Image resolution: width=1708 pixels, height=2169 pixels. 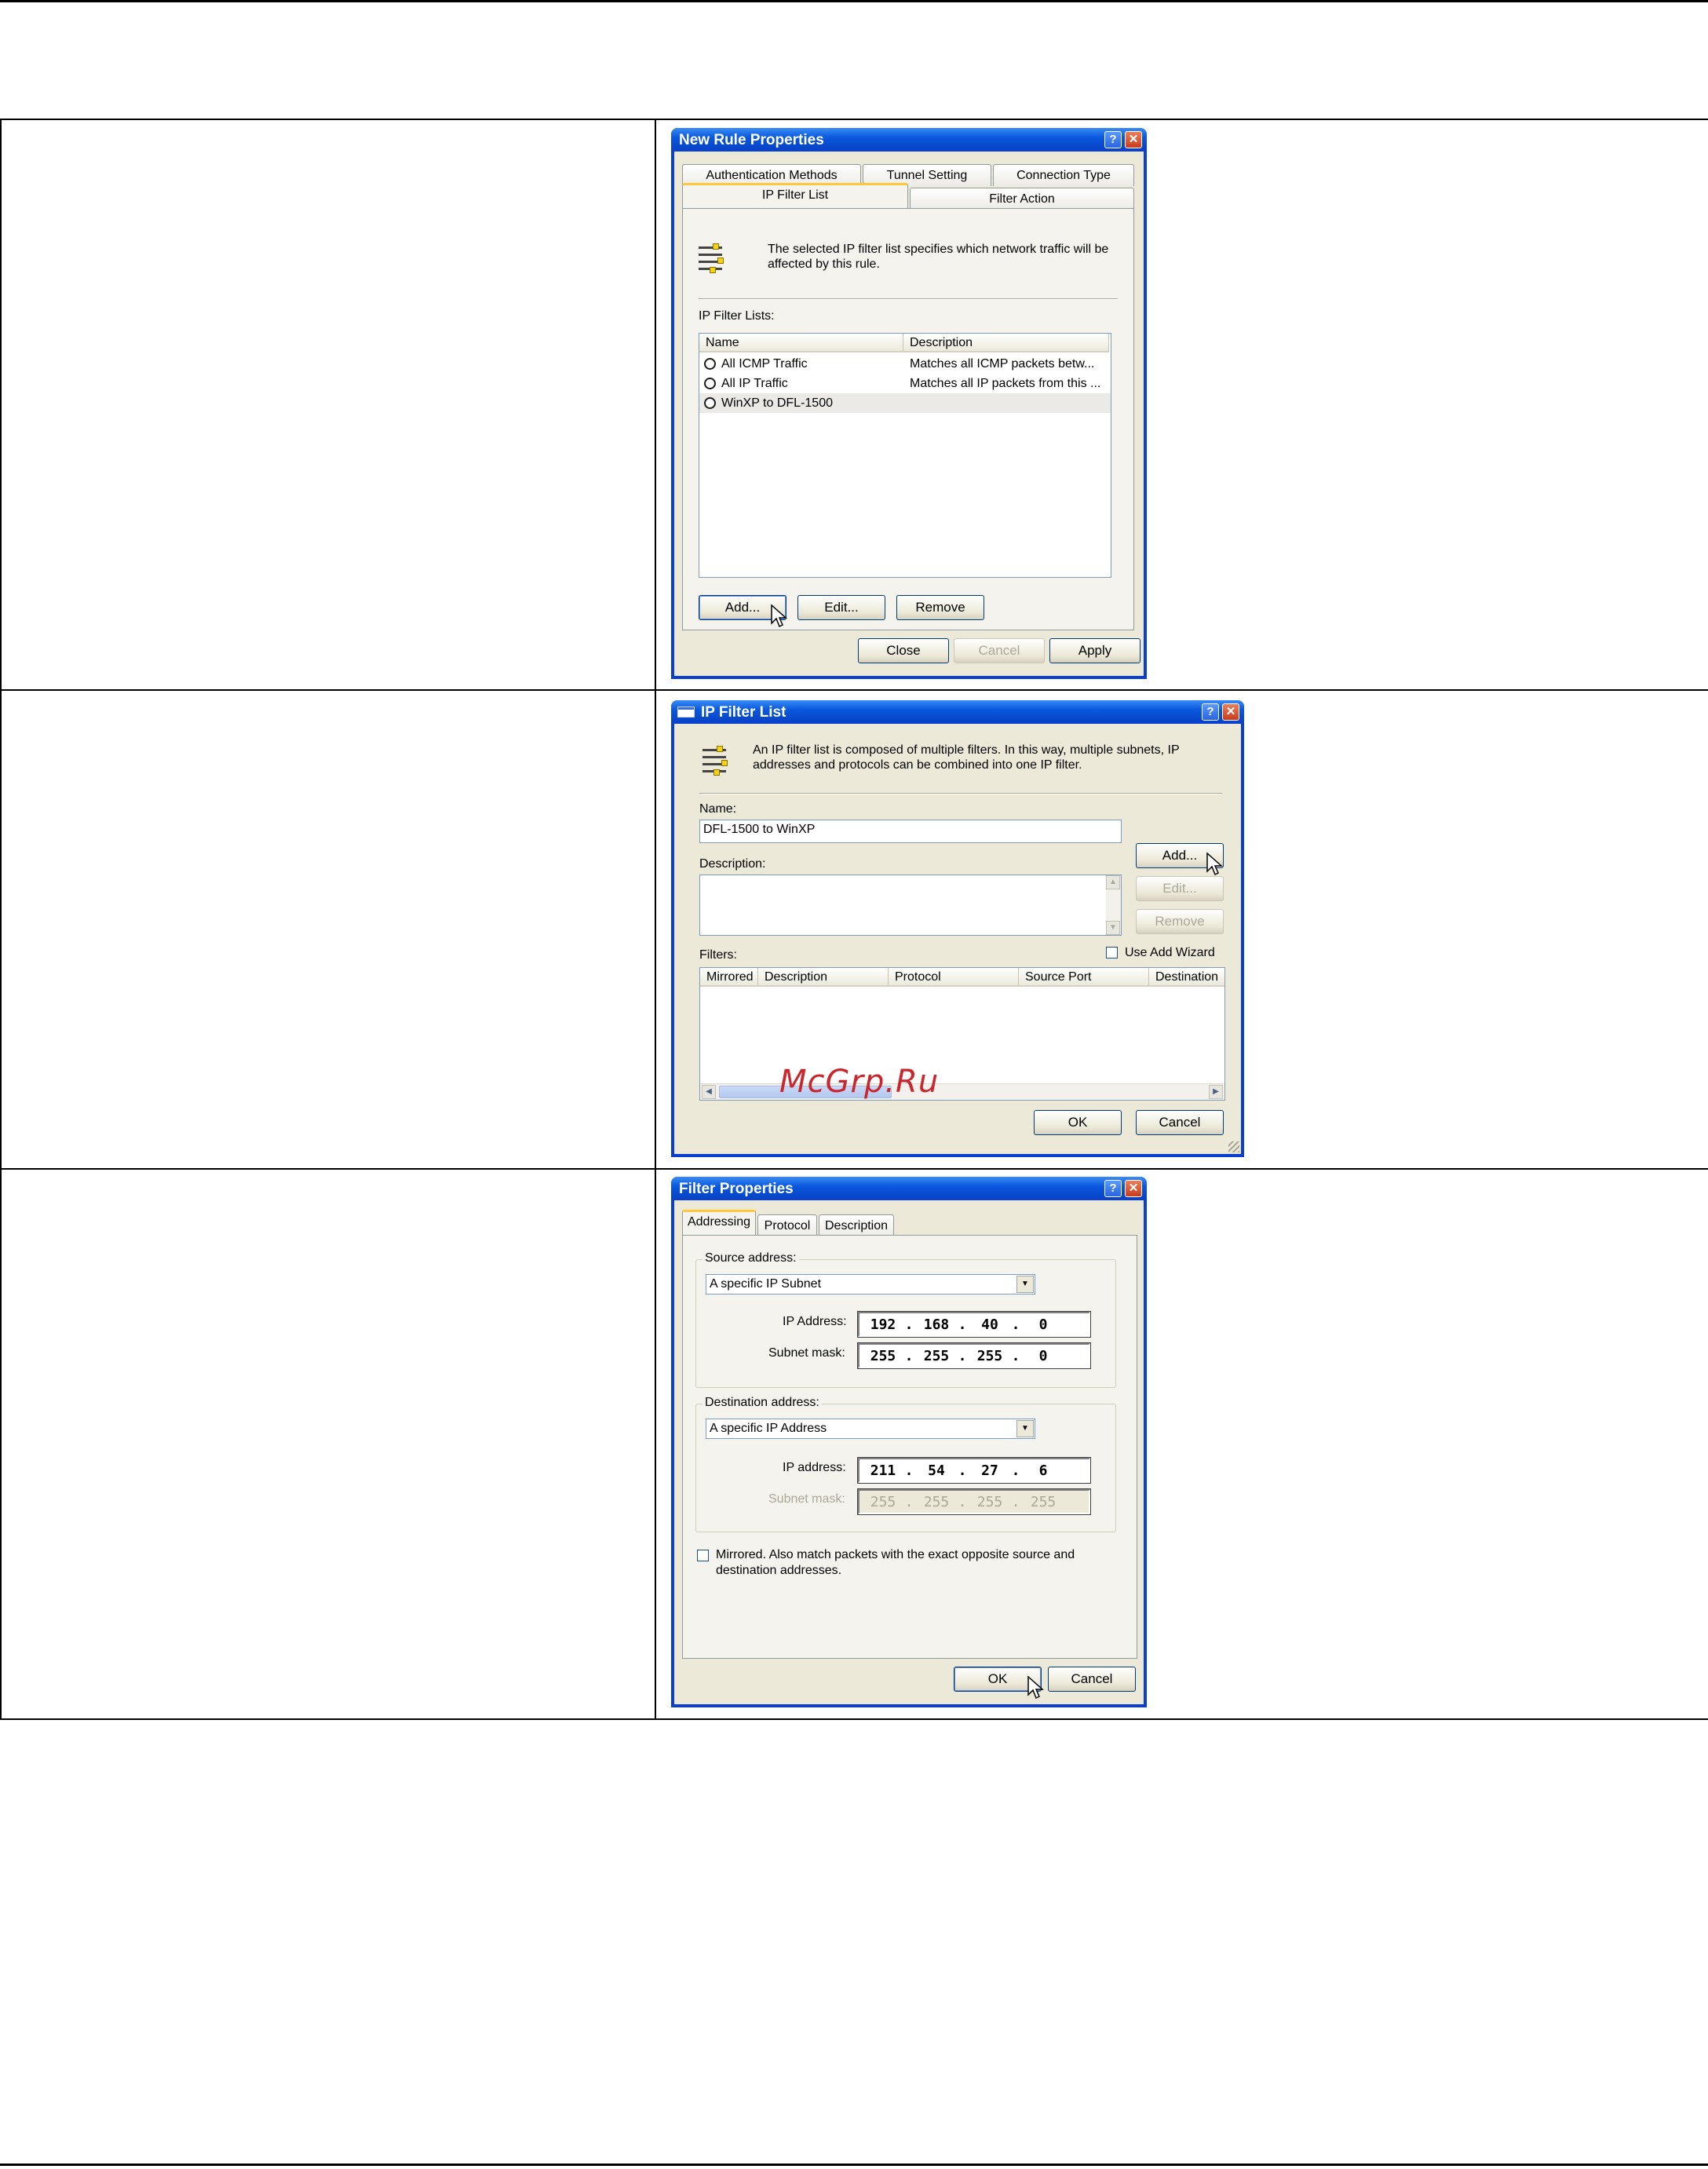 I want to click on tab-ip-filter-list: IP Filter List, so click(x=795, y=195).